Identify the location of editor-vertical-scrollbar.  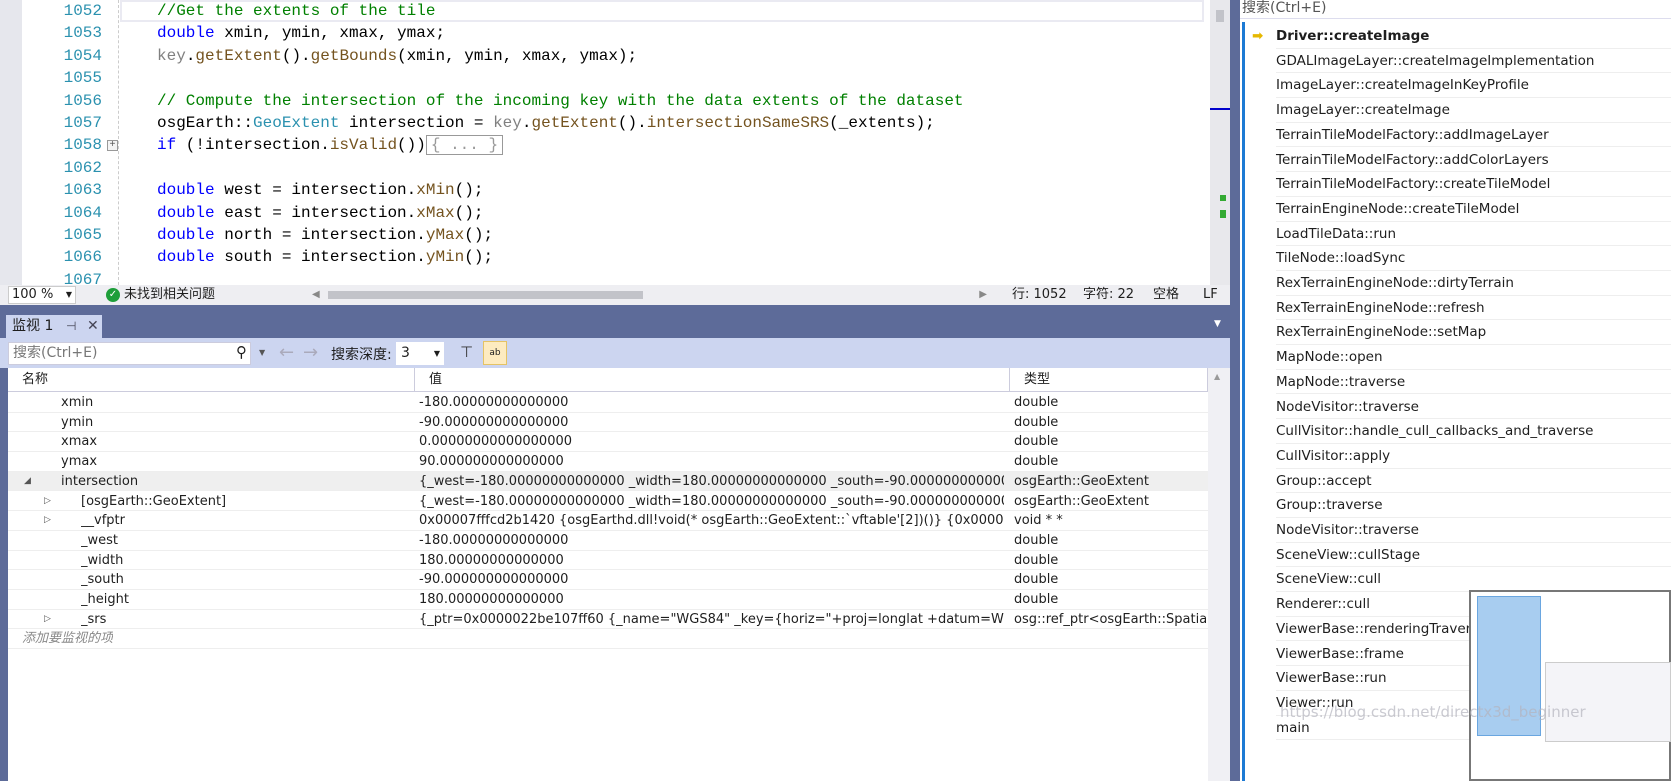
(1220, 142).